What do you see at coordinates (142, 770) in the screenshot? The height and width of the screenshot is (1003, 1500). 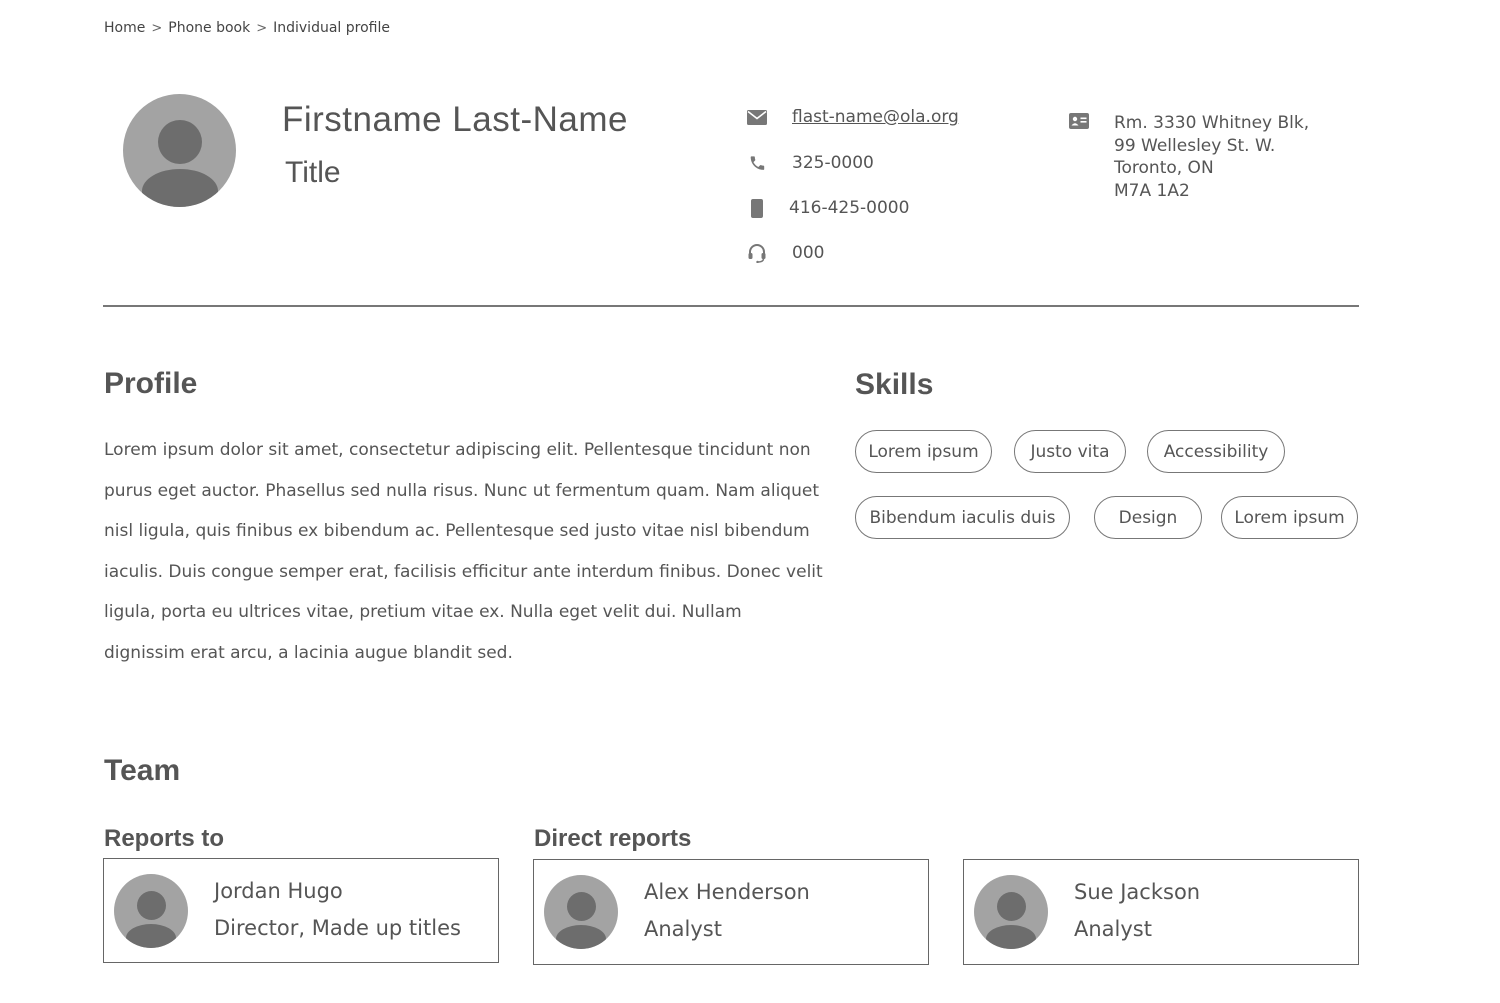 I see `team-heading: Team` at bounding box center [142, 770].